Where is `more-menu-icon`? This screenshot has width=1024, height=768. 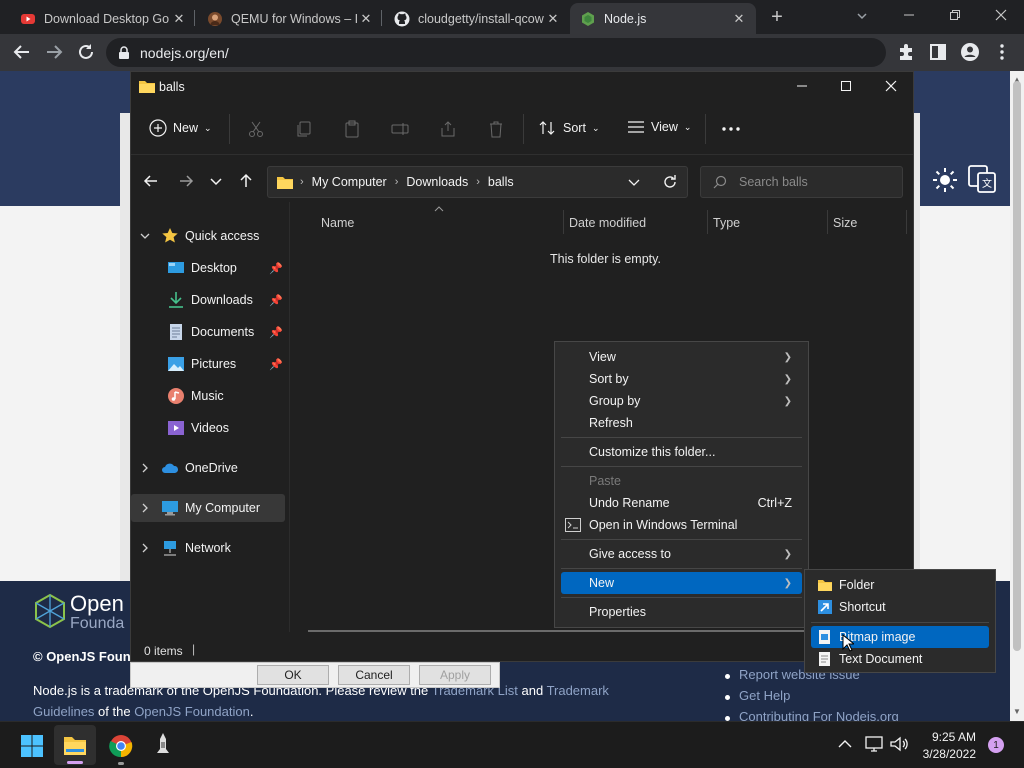 more-menu-icon is located at coordinates (1002, 52).